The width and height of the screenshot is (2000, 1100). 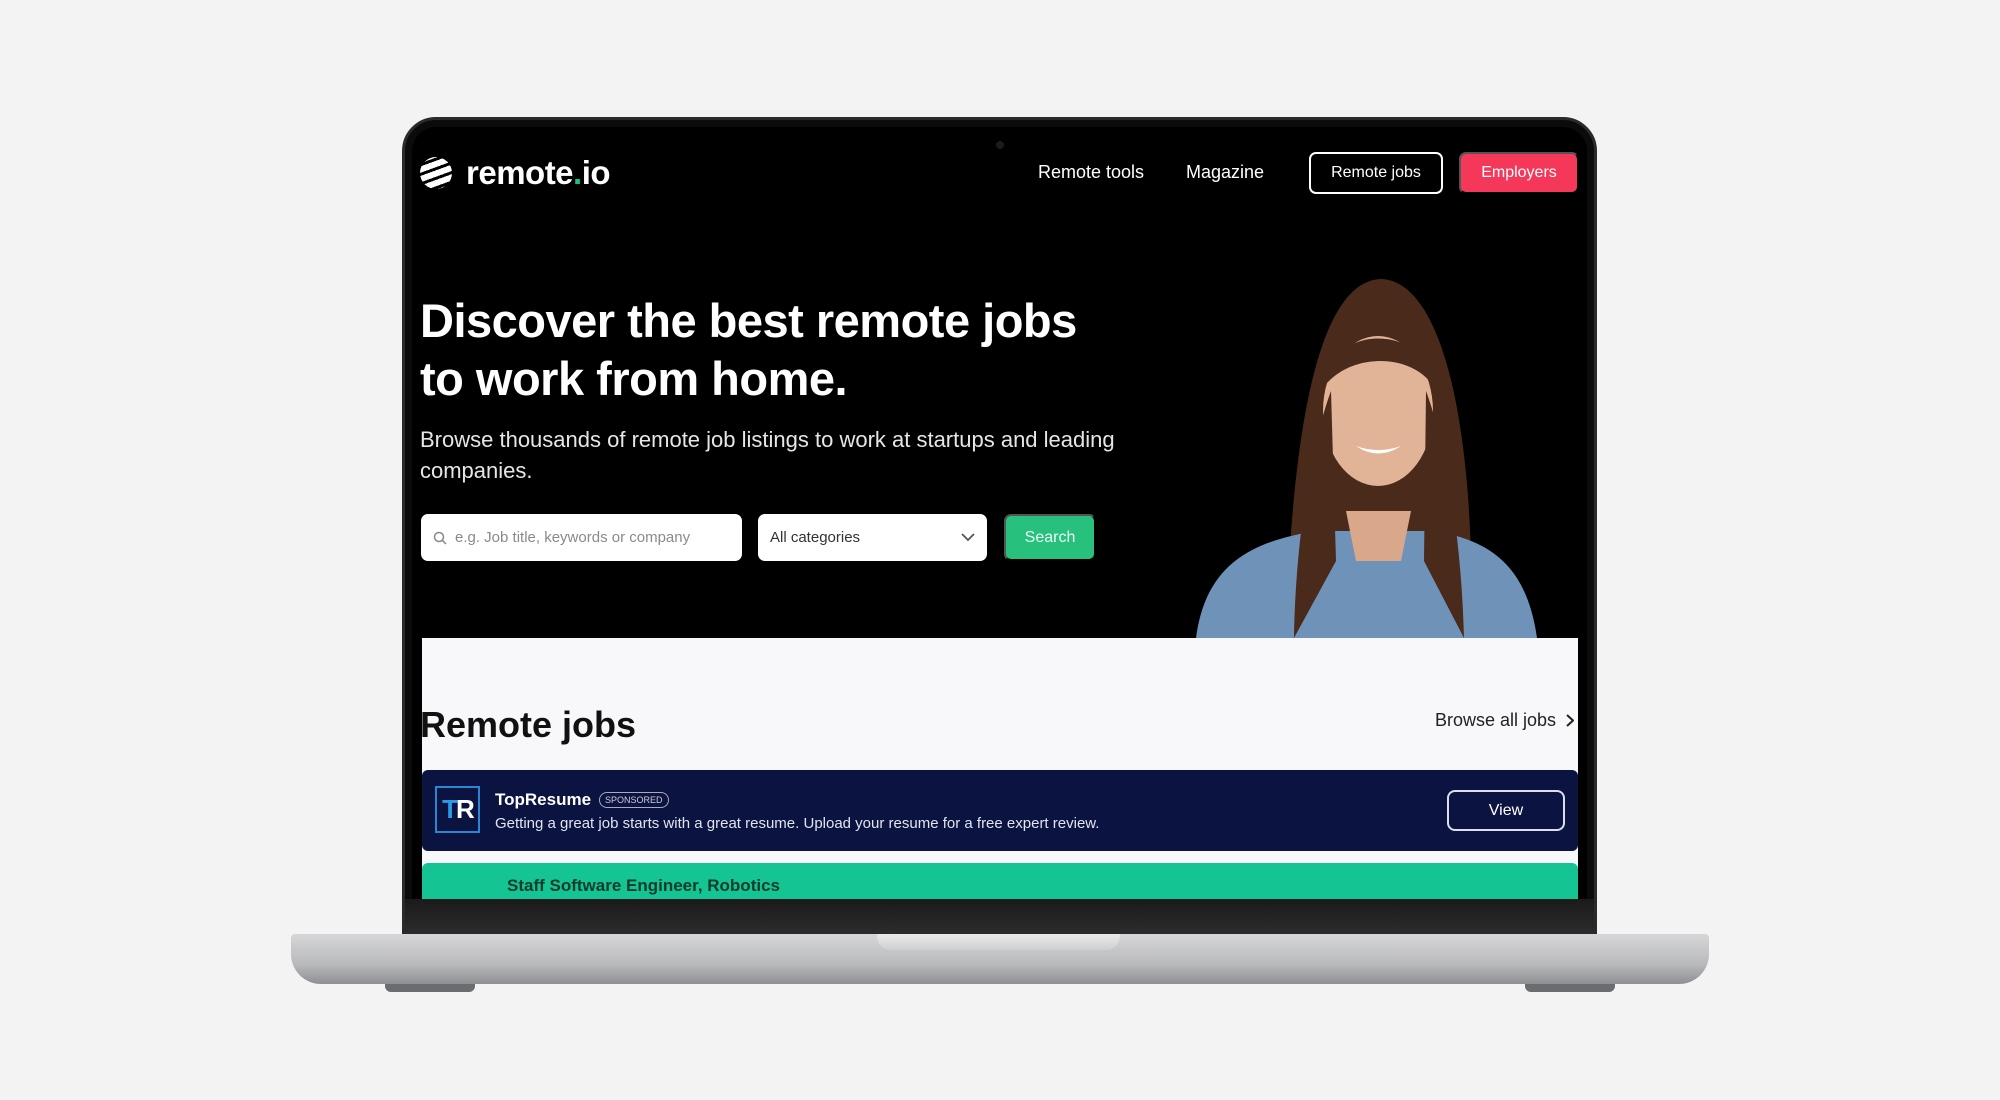 I want to click on browse-all-jobs-link: Browse all jobs, so click(x=1504, y=720).